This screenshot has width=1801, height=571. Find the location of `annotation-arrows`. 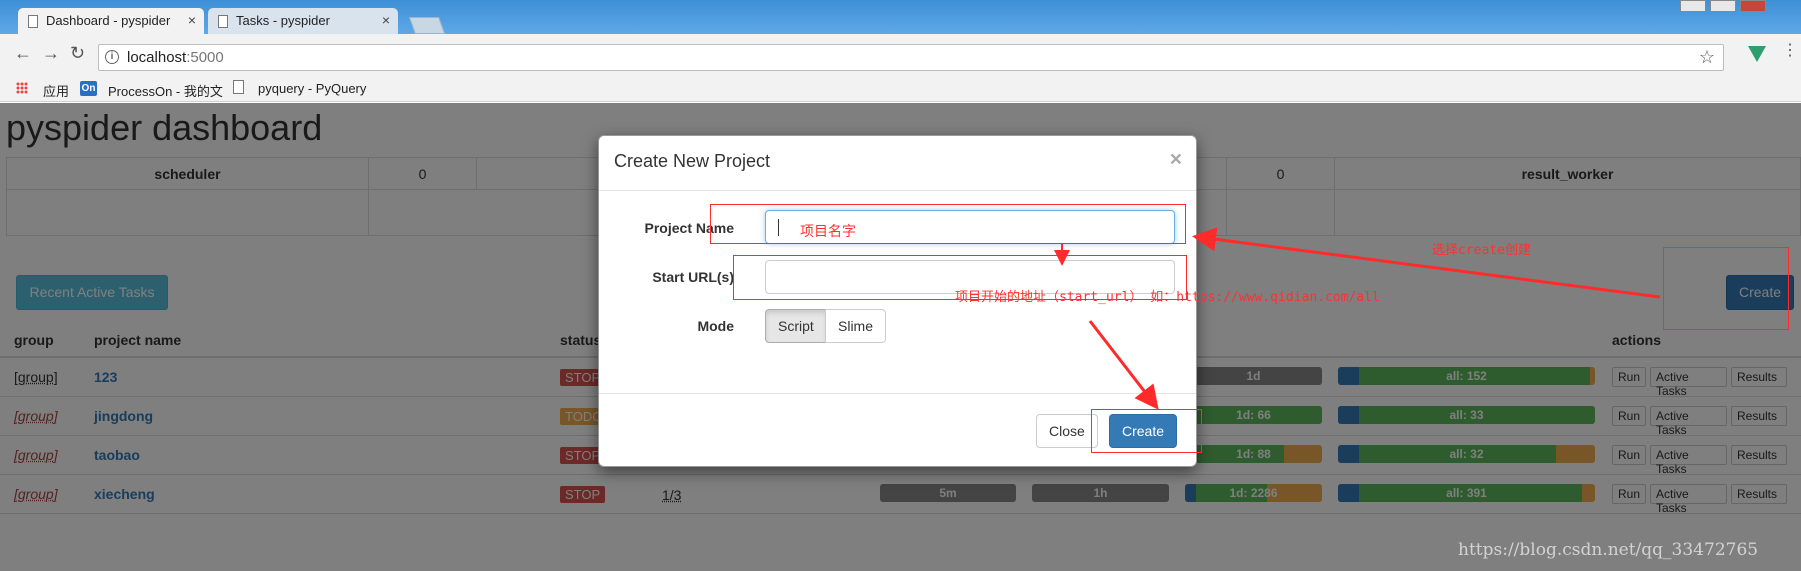

annotation-arrows is located at coordinates (1357, 318).